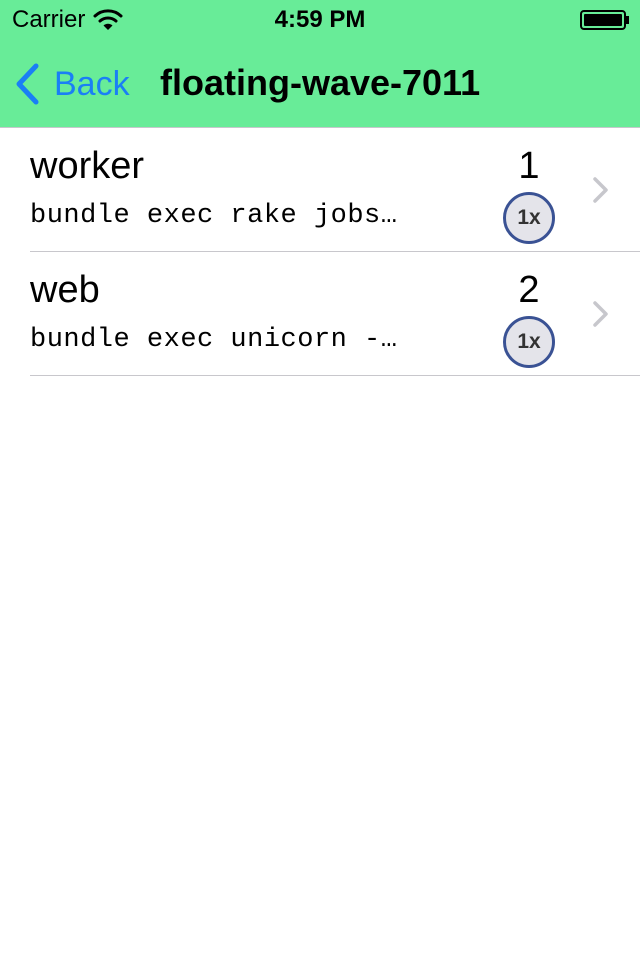  I want to click on process-row-web: web bundle exec unicorn -… 2 1x, so click(320, 314).